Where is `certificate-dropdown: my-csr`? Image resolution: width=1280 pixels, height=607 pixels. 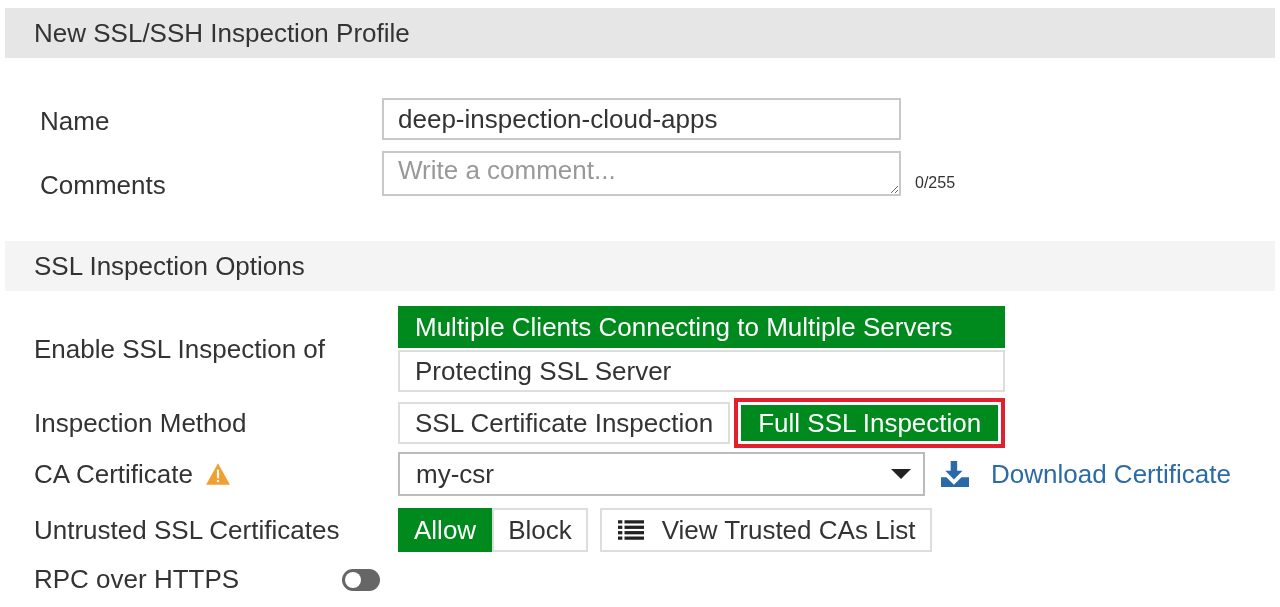
certificate-dropdown: my-csr is located at coordinates (661, 474).